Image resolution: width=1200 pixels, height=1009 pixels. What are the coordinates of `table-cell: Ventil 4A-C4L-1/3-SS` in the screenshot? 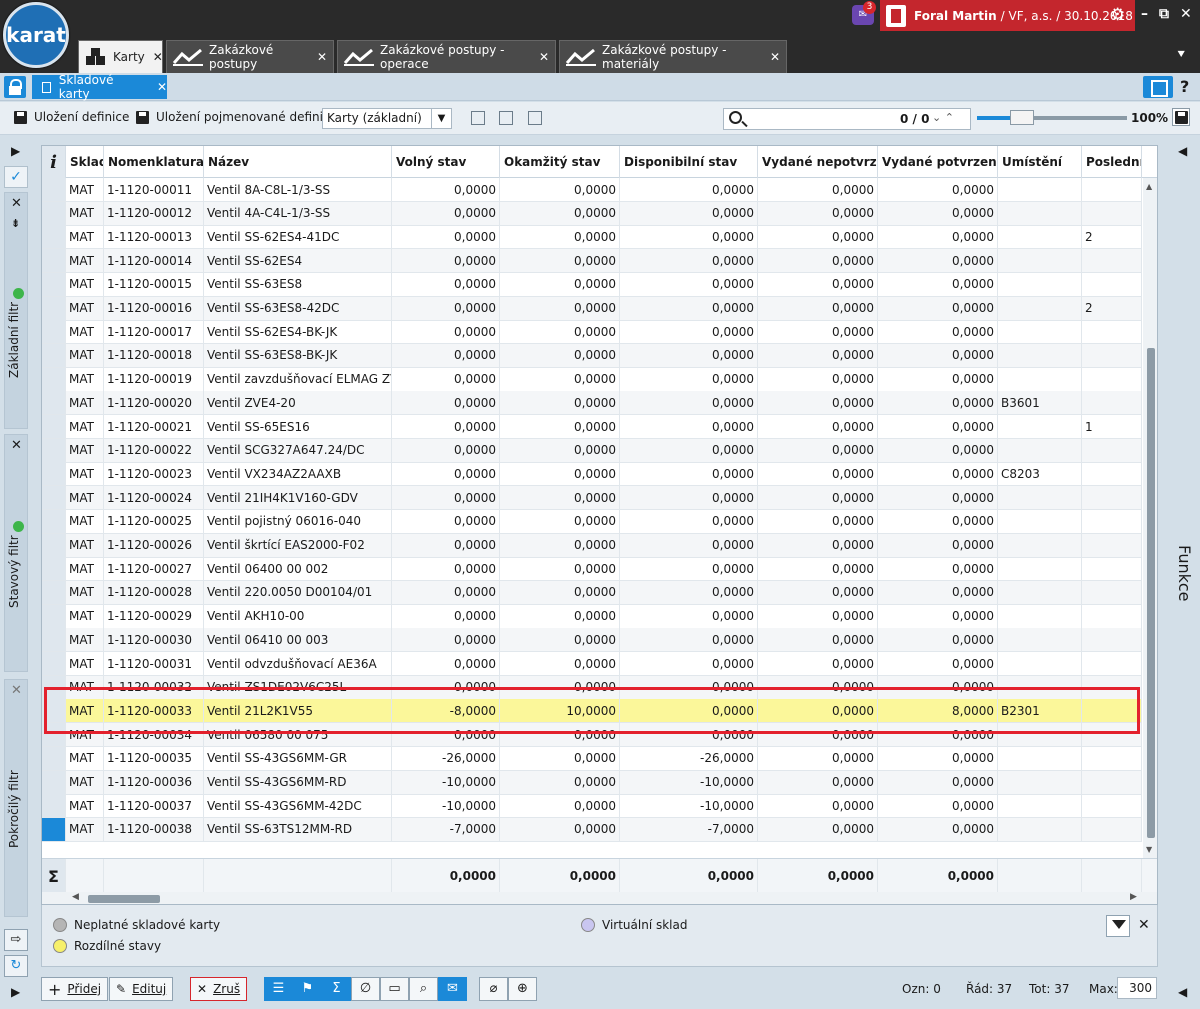 It's located at (298, 213).